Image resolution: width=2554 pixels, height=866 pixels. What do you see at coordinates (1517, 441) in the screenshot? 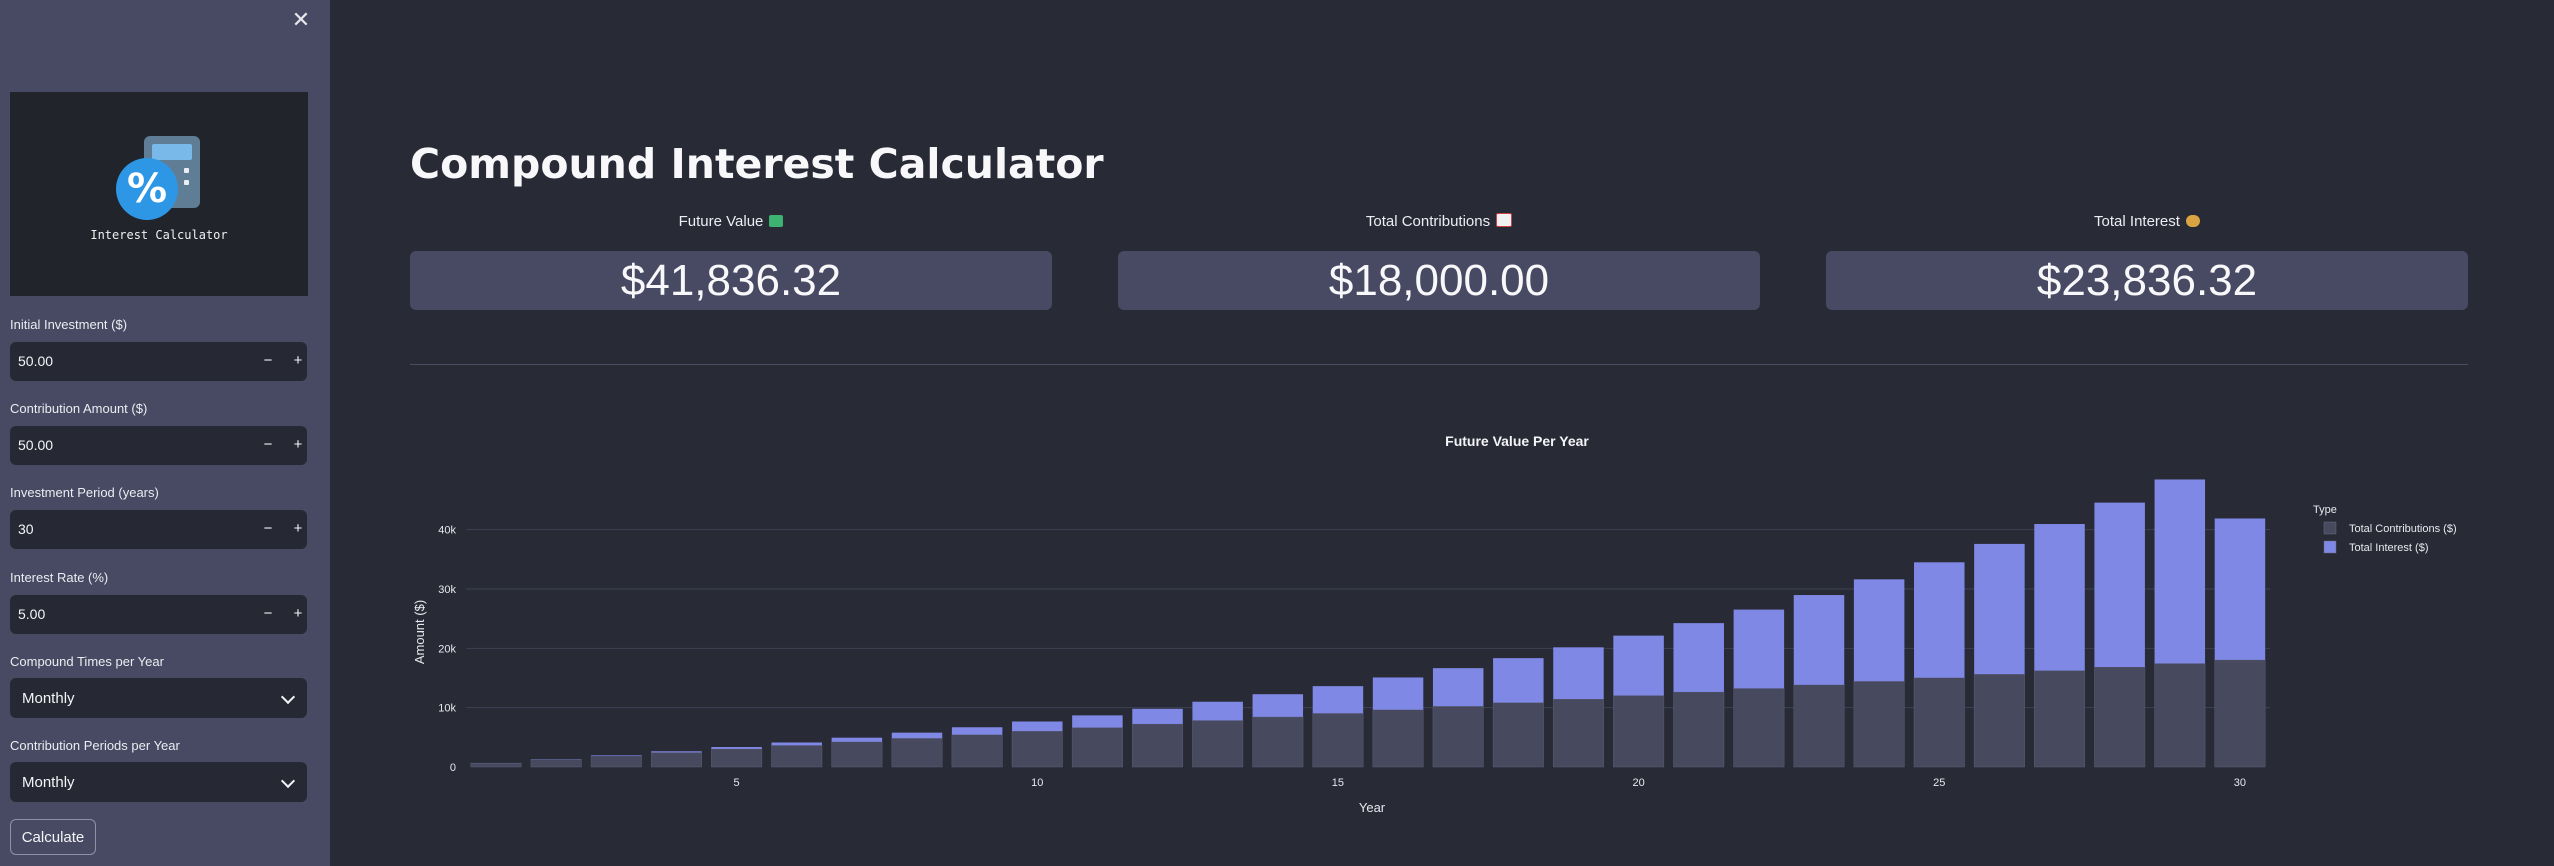
I see `chart-title: Future Value Per Year` at bounding box center [1517, 441].